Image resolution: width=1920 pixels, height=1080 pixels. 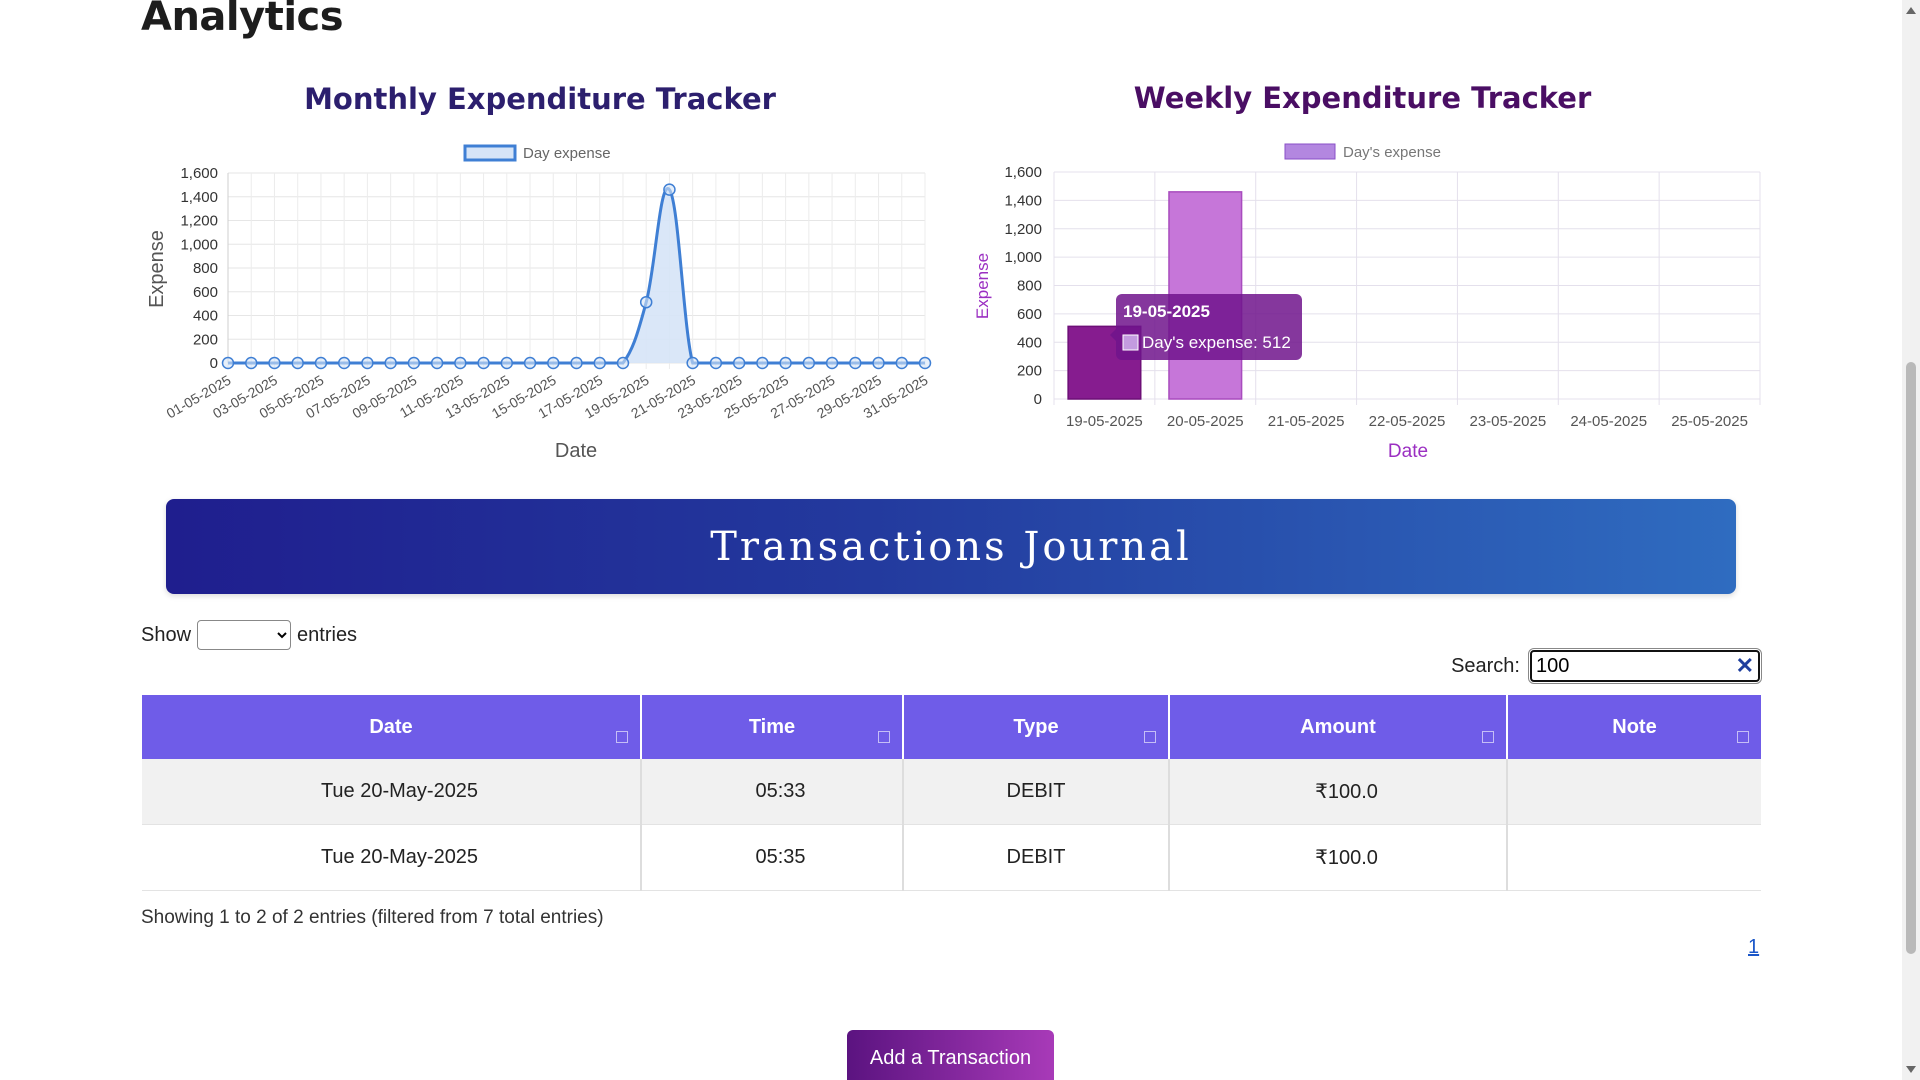 What do you see at coordinates (1205, 421) in the screenshot?
I see `x-tick-label: 20-05-2025` at bounding box center [1205, 421].